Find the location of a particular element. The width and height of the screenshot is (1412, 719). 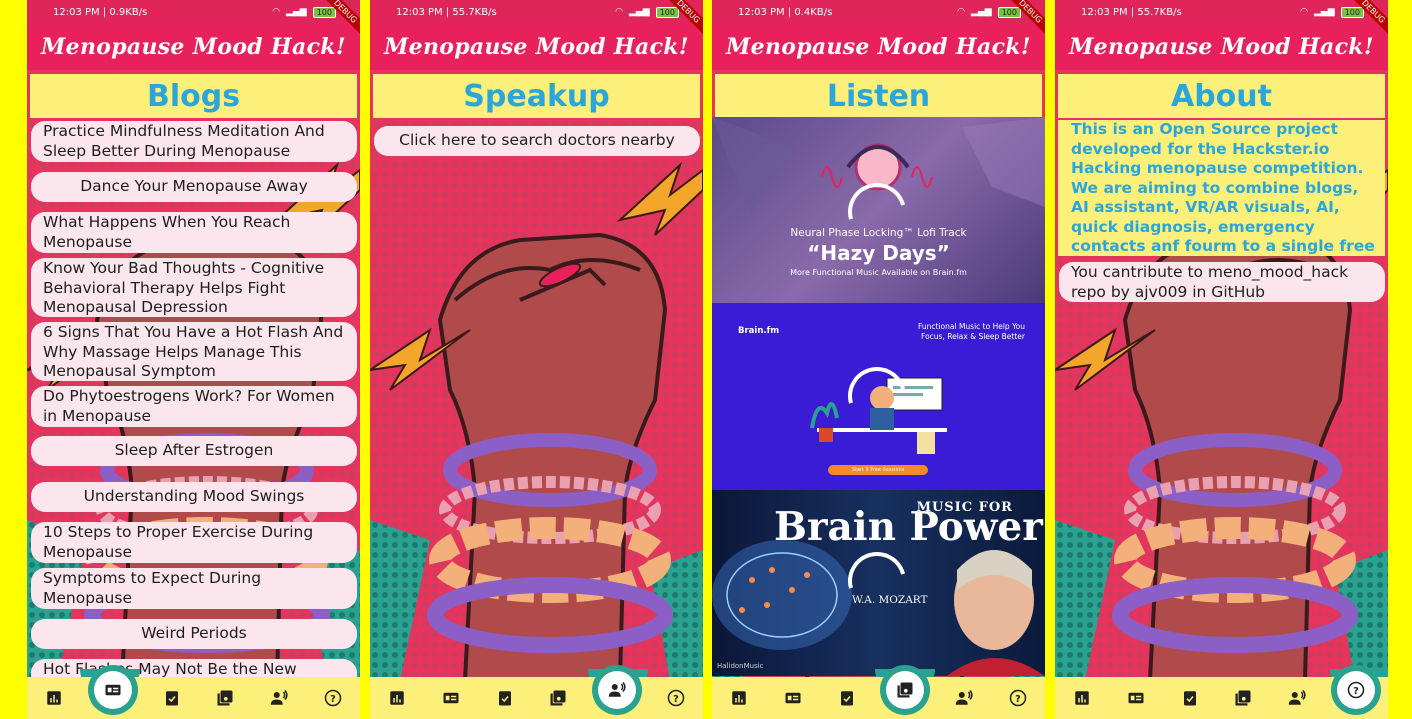

search-doctors-button: Click here to search doctors nearby is located at coordinates (537, 141).